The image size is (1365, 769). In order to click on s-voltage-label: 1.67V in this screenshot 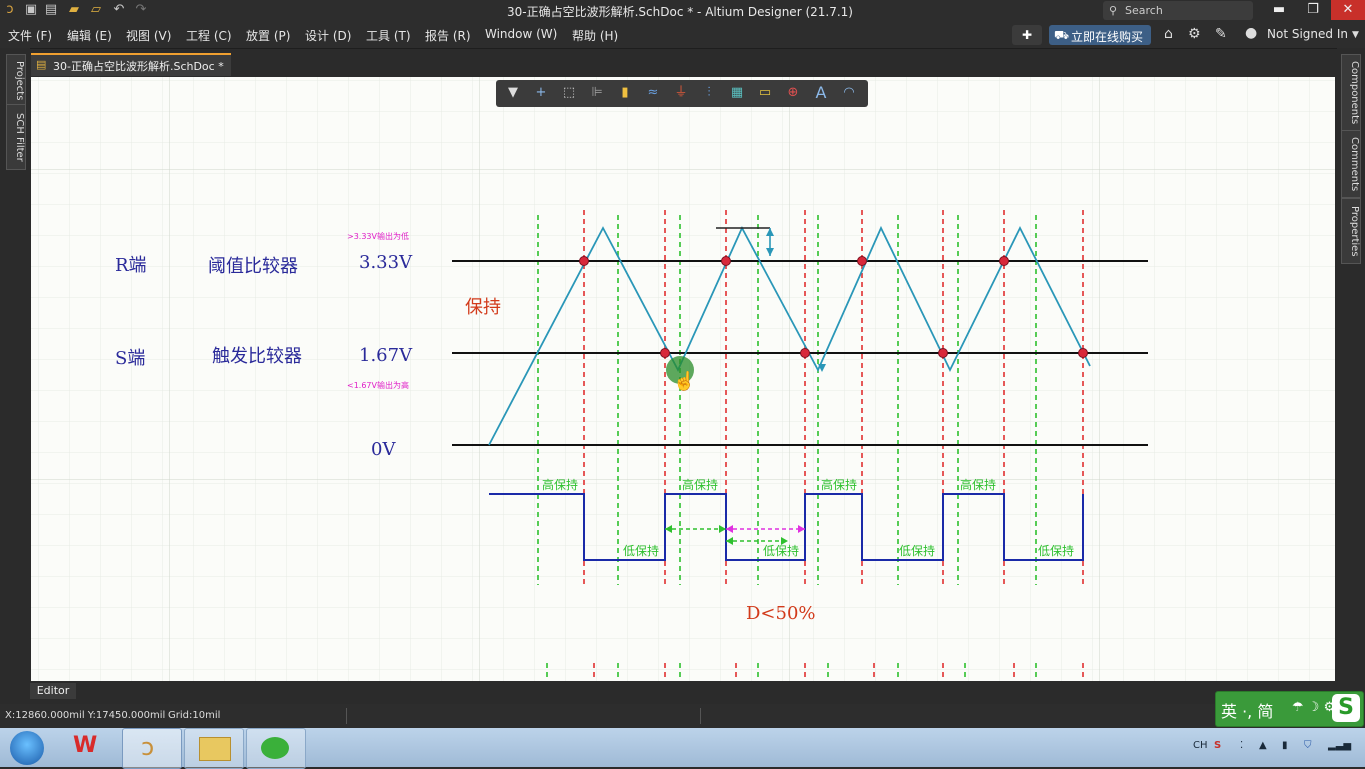, I will do `click(386, 355)`.